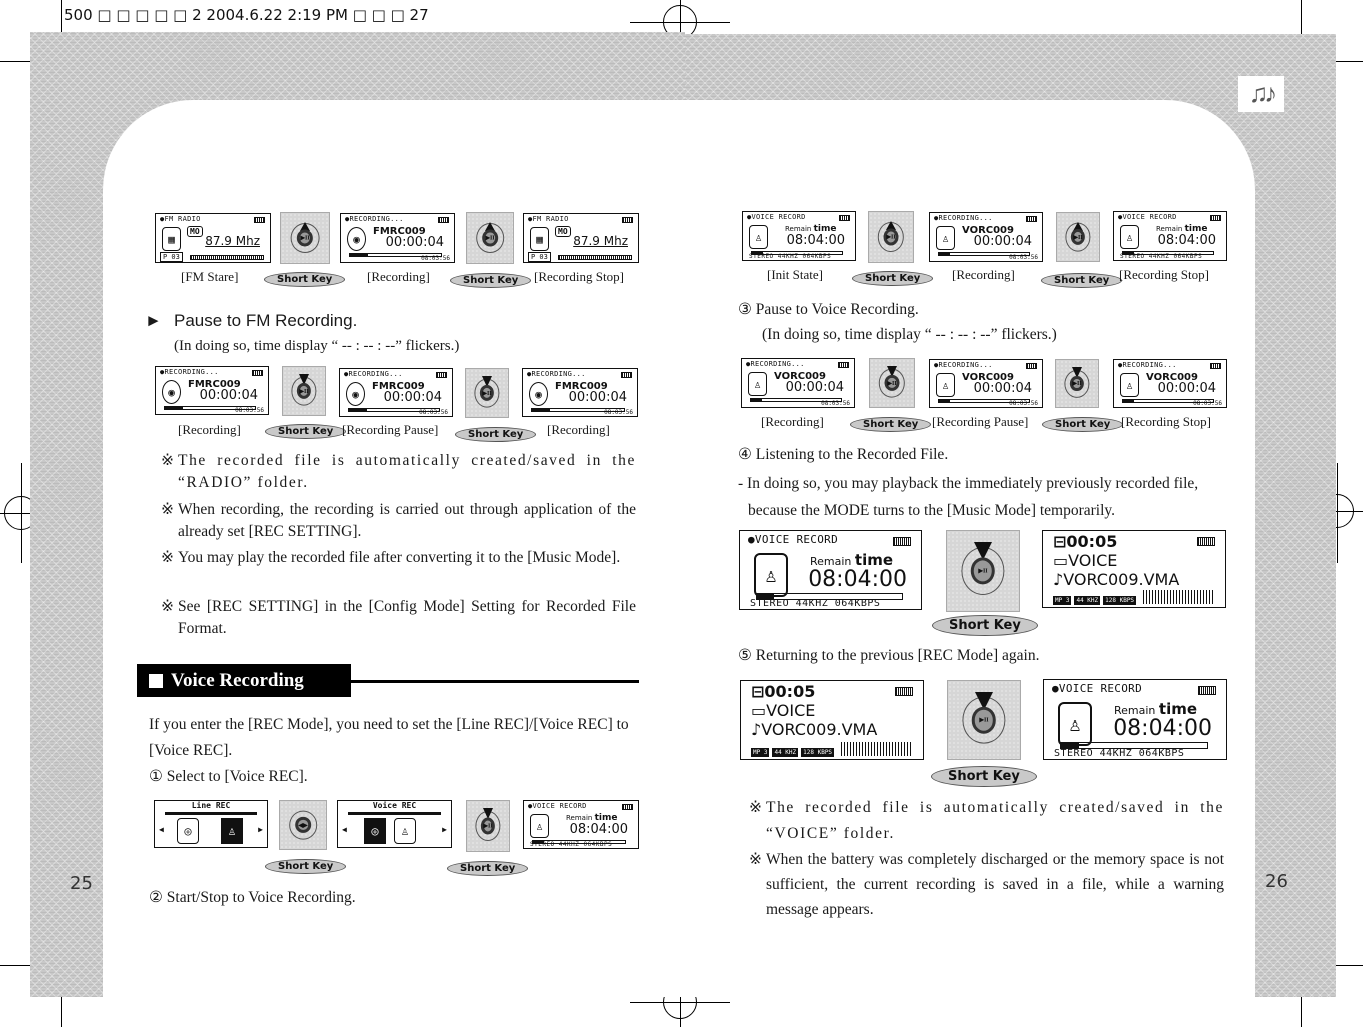 This screenshot has height=1027, width=1363. I want to click on caption: [Init State], so click(795, 274).